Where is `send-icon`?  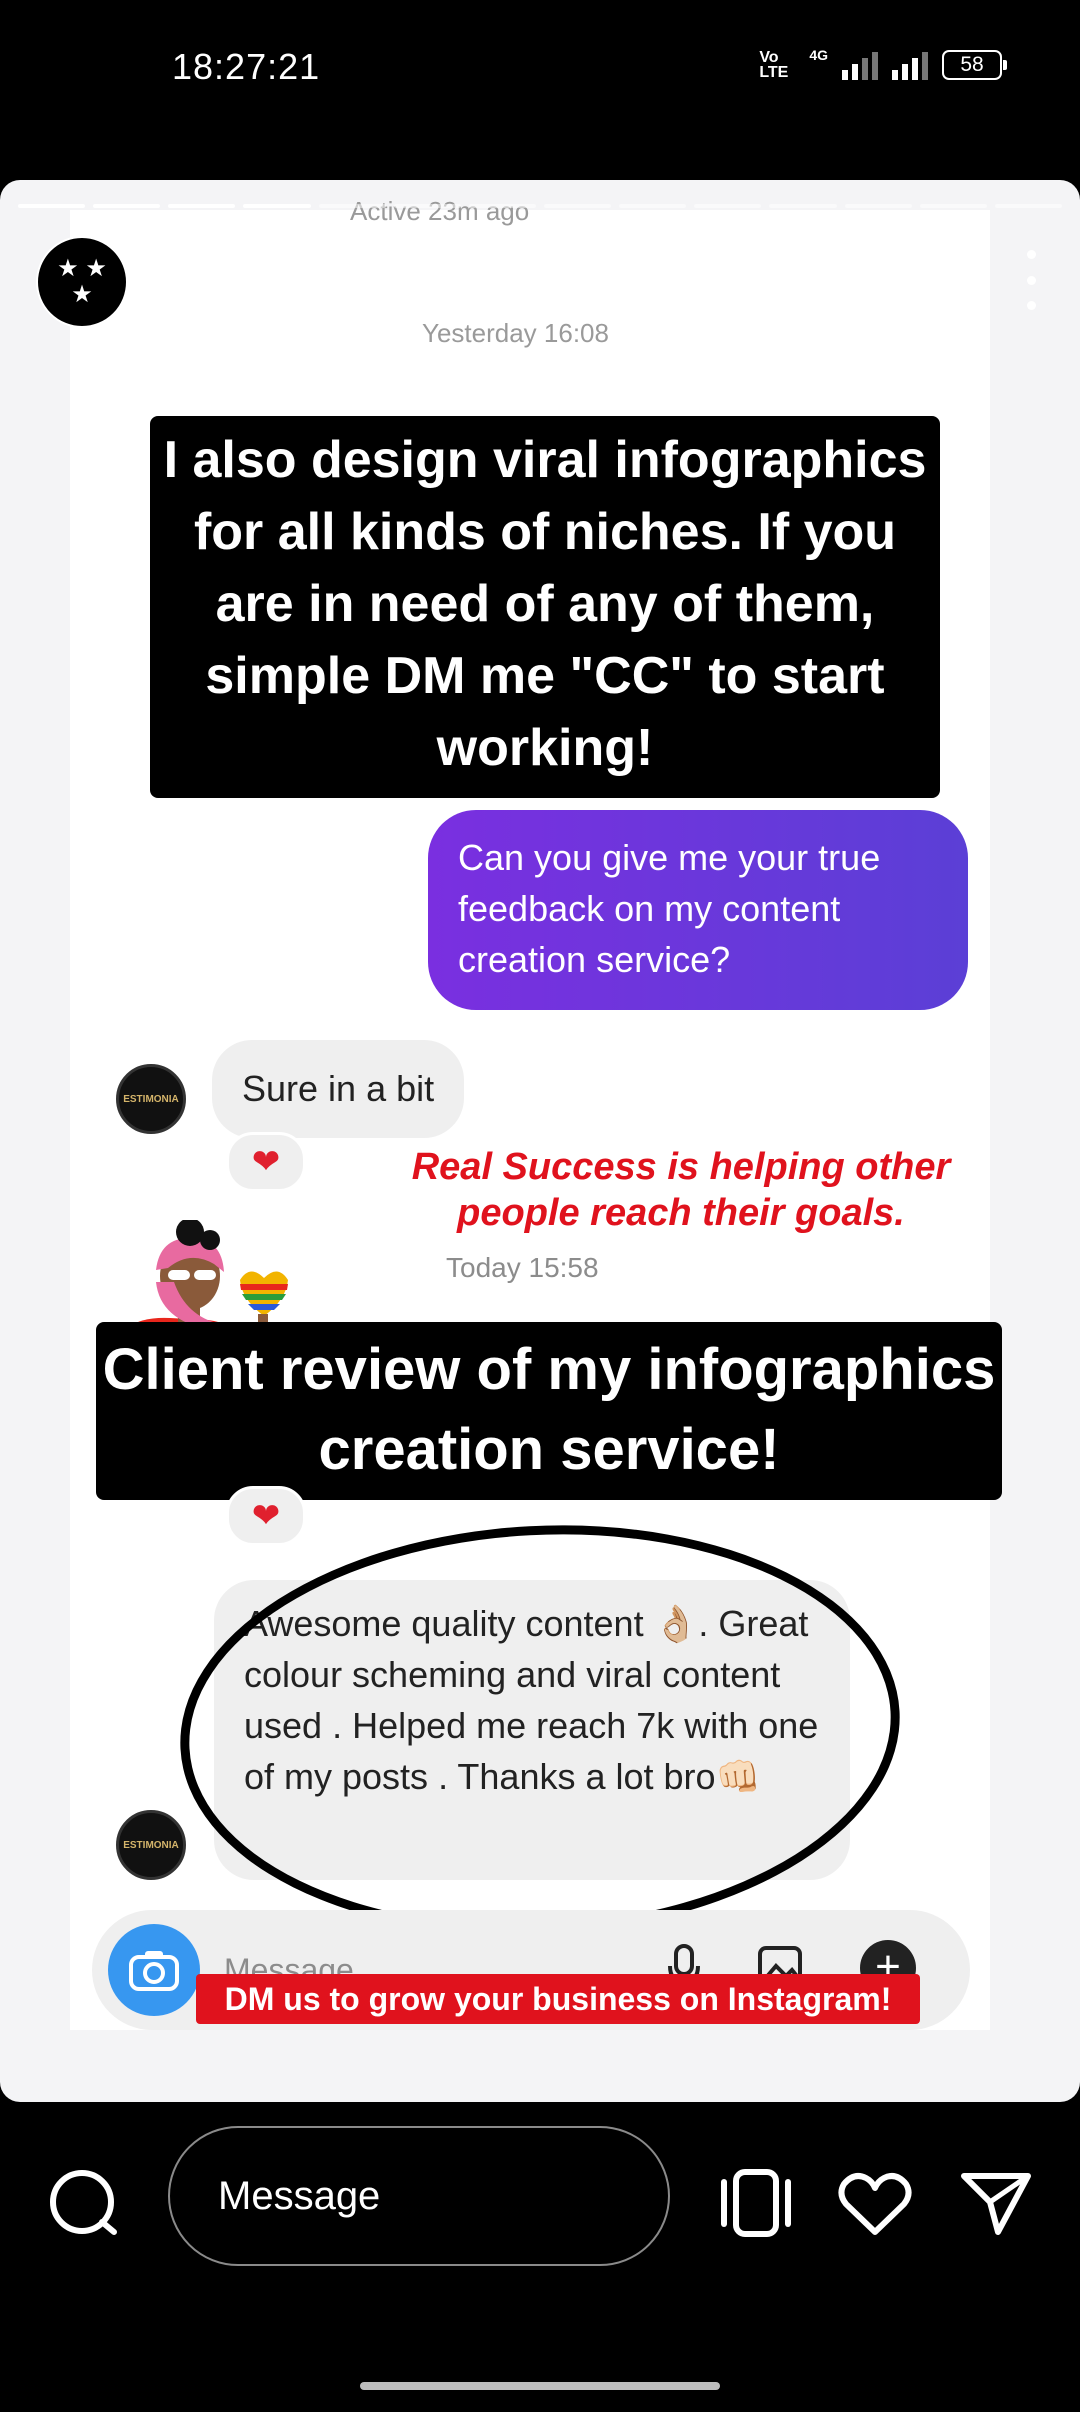 send-icon is located at coordinates (996, 2203).